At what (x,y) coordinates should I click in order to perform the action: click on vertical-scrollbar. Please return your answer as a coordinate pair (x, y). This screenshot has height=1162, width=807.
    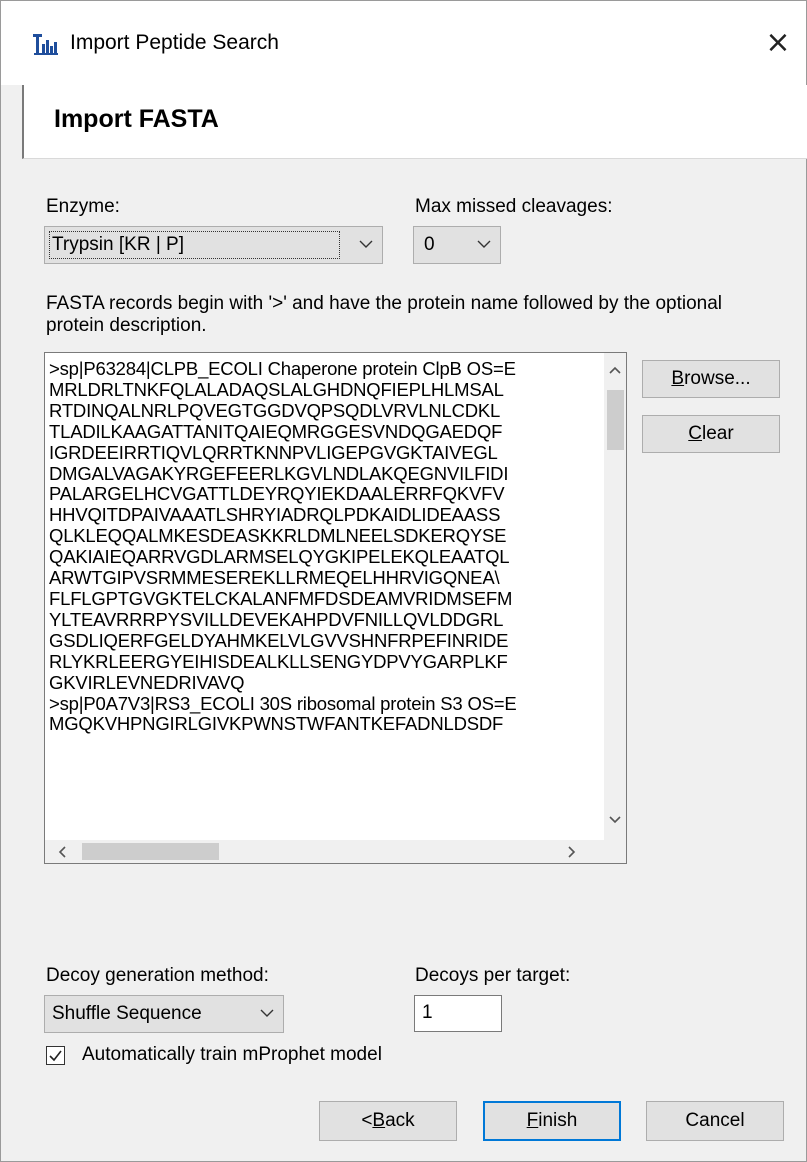
    Looking at the image, I should click on (615, 596).